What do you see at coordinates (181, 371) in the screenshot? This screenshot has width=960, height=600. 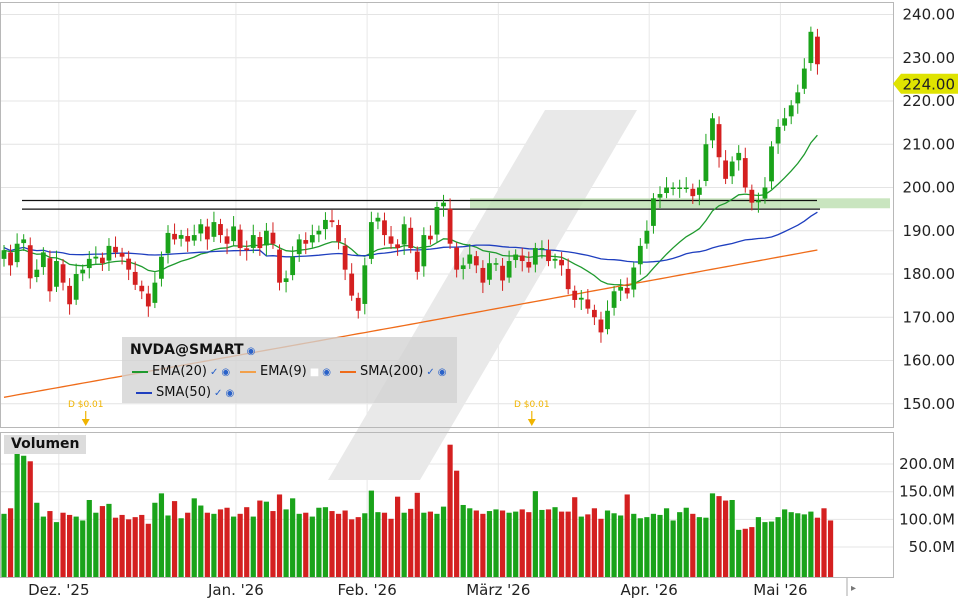 I see `legend-item-ema20: EMA(20) ✓ ◉` at bounding box center [181, 371].